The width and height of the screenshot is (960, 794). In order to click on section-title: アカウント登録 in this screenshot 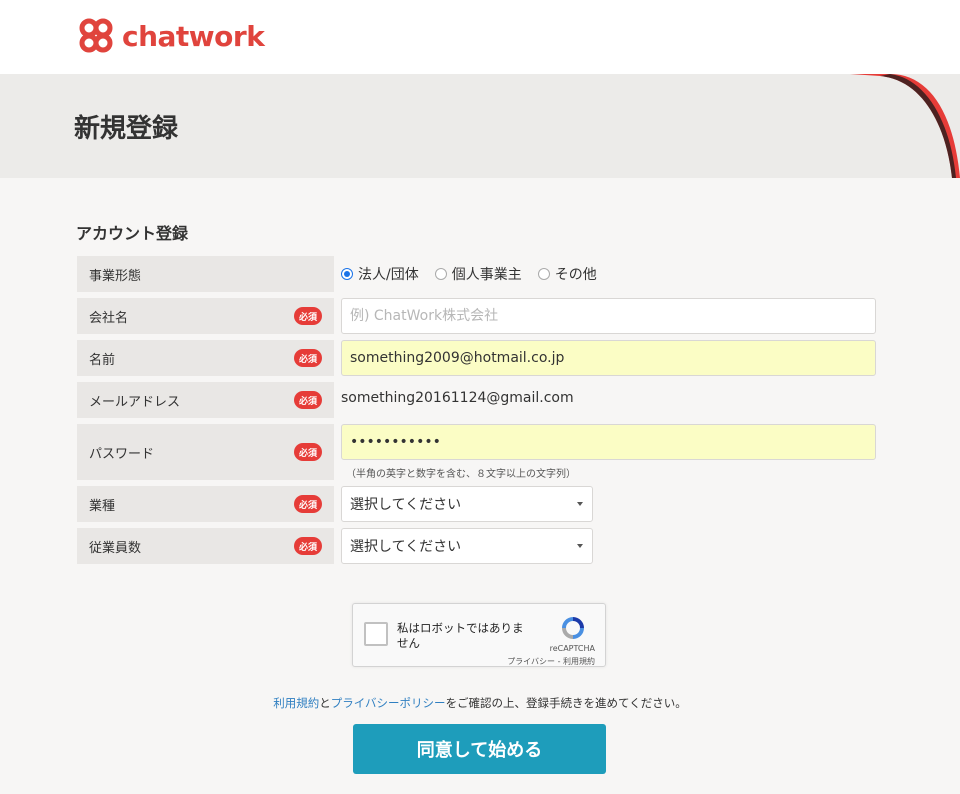, I will do `click(132, 233)`.